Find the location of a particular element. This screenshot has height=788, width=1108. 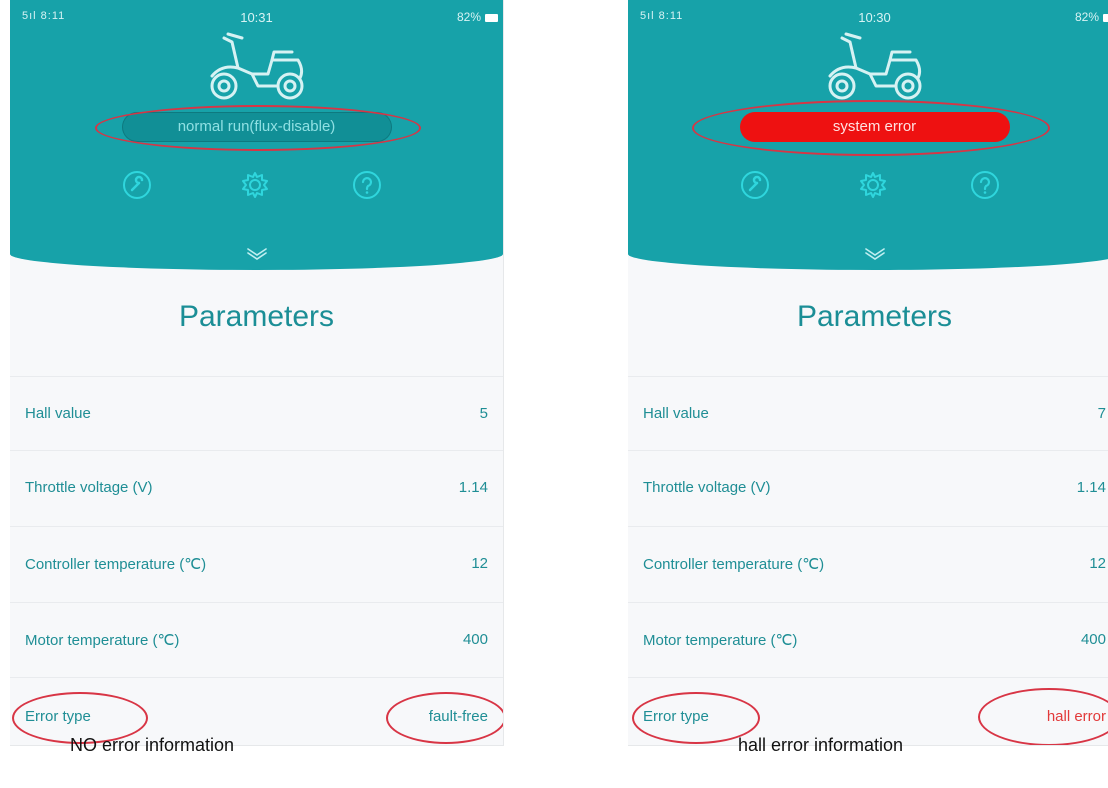

param-value: fault-free is located at coordinates (458, 716).